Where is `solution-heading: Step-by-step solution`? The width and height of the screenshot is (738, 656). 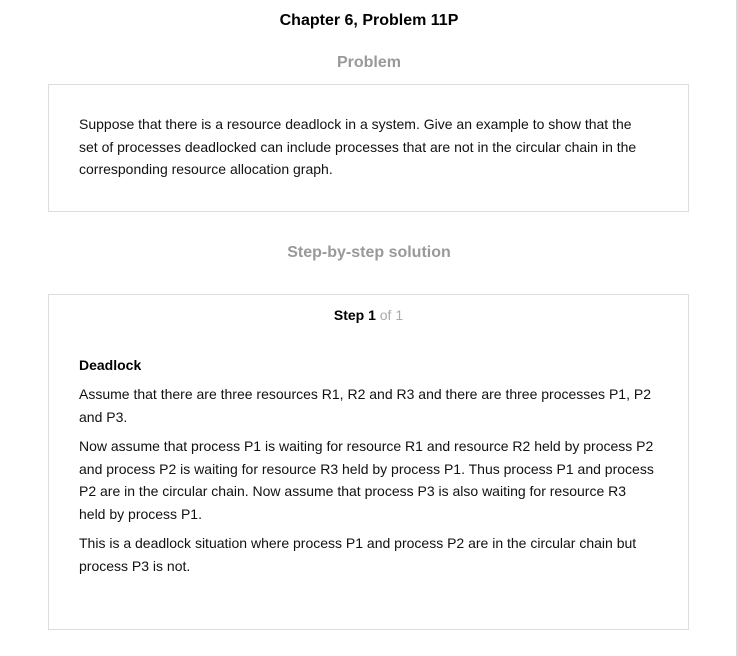
solution-heading: Step-by-step solution is located at coordinates (369, 252).